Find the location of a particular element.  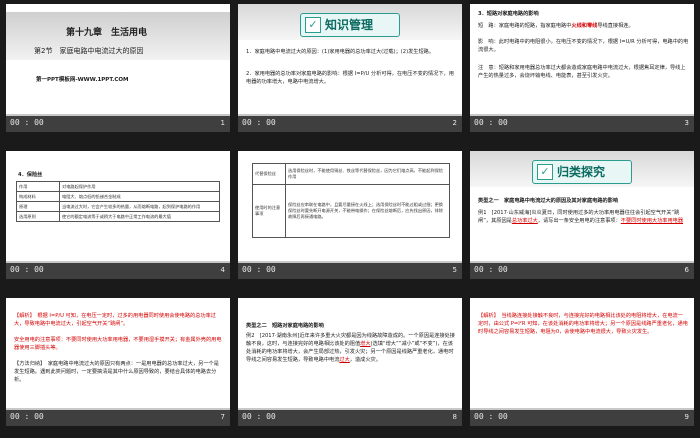

slide-number: 3 is located at coordinates (686, 123).